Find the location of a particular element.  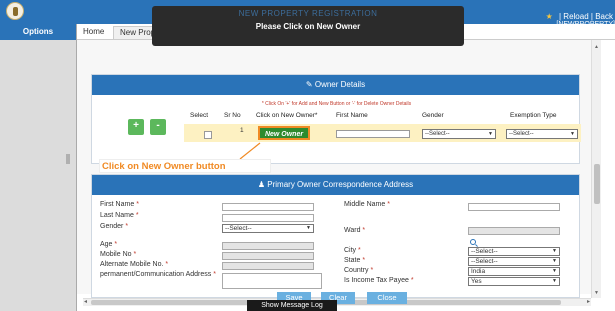

tax-payee-value: Yes is located at coordinates (476, 281).